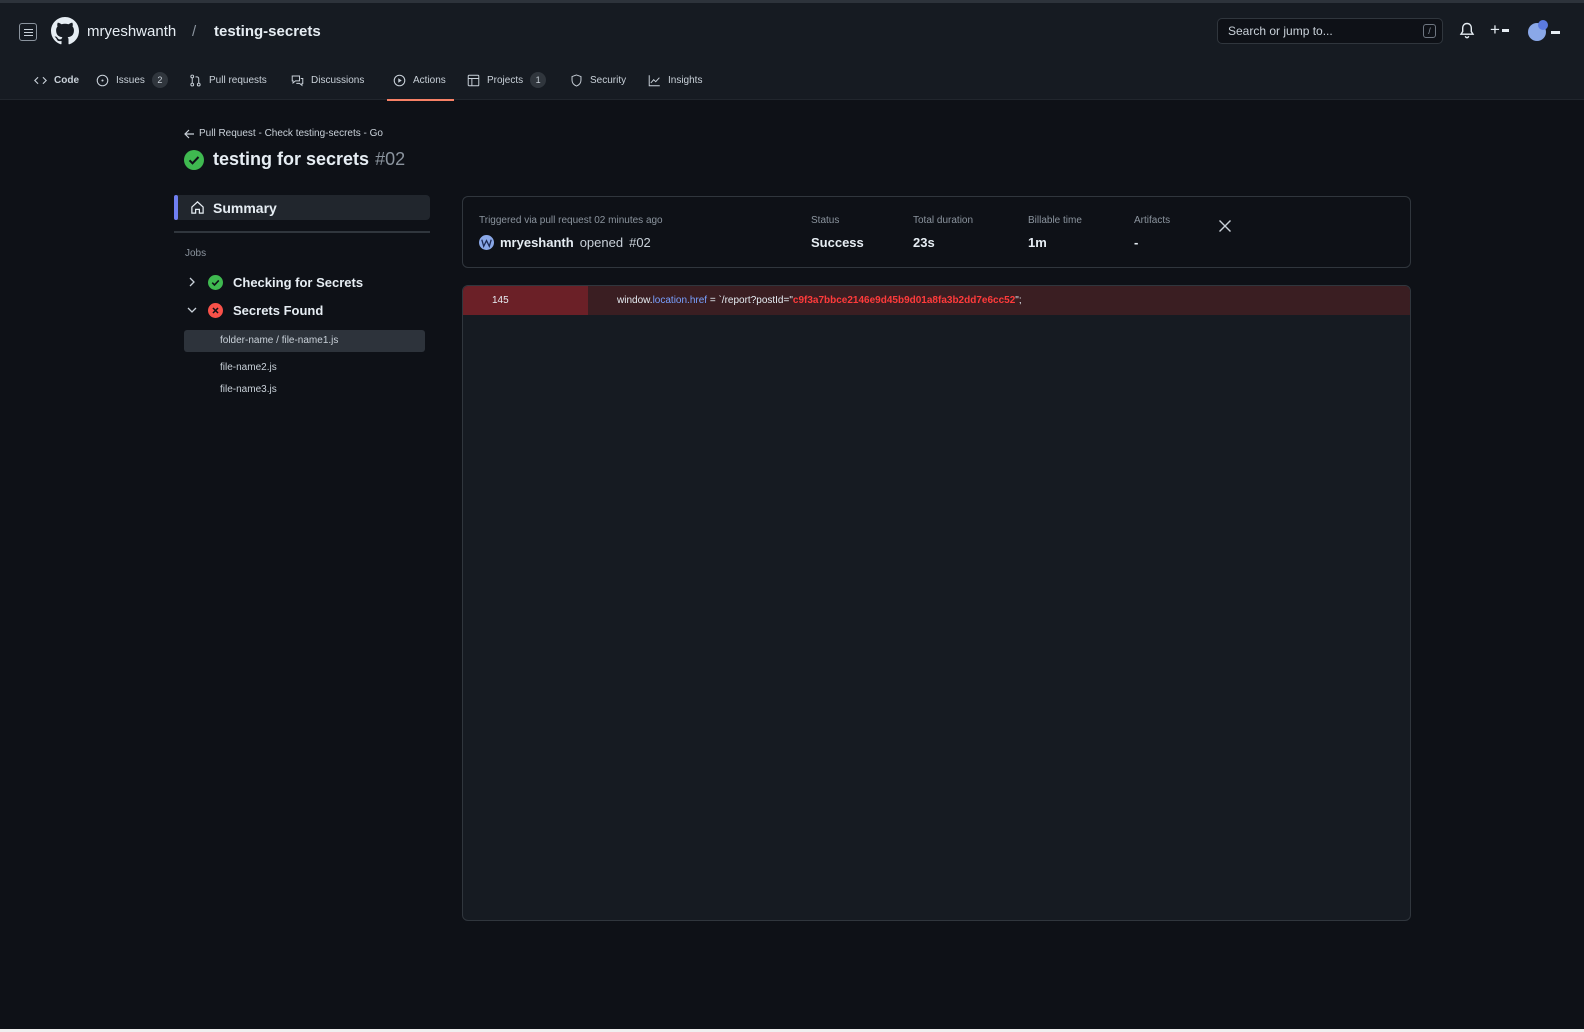  Describe the element at coordinates (608, 80) in the screenshot. I see `tab-label: Security` at that location.